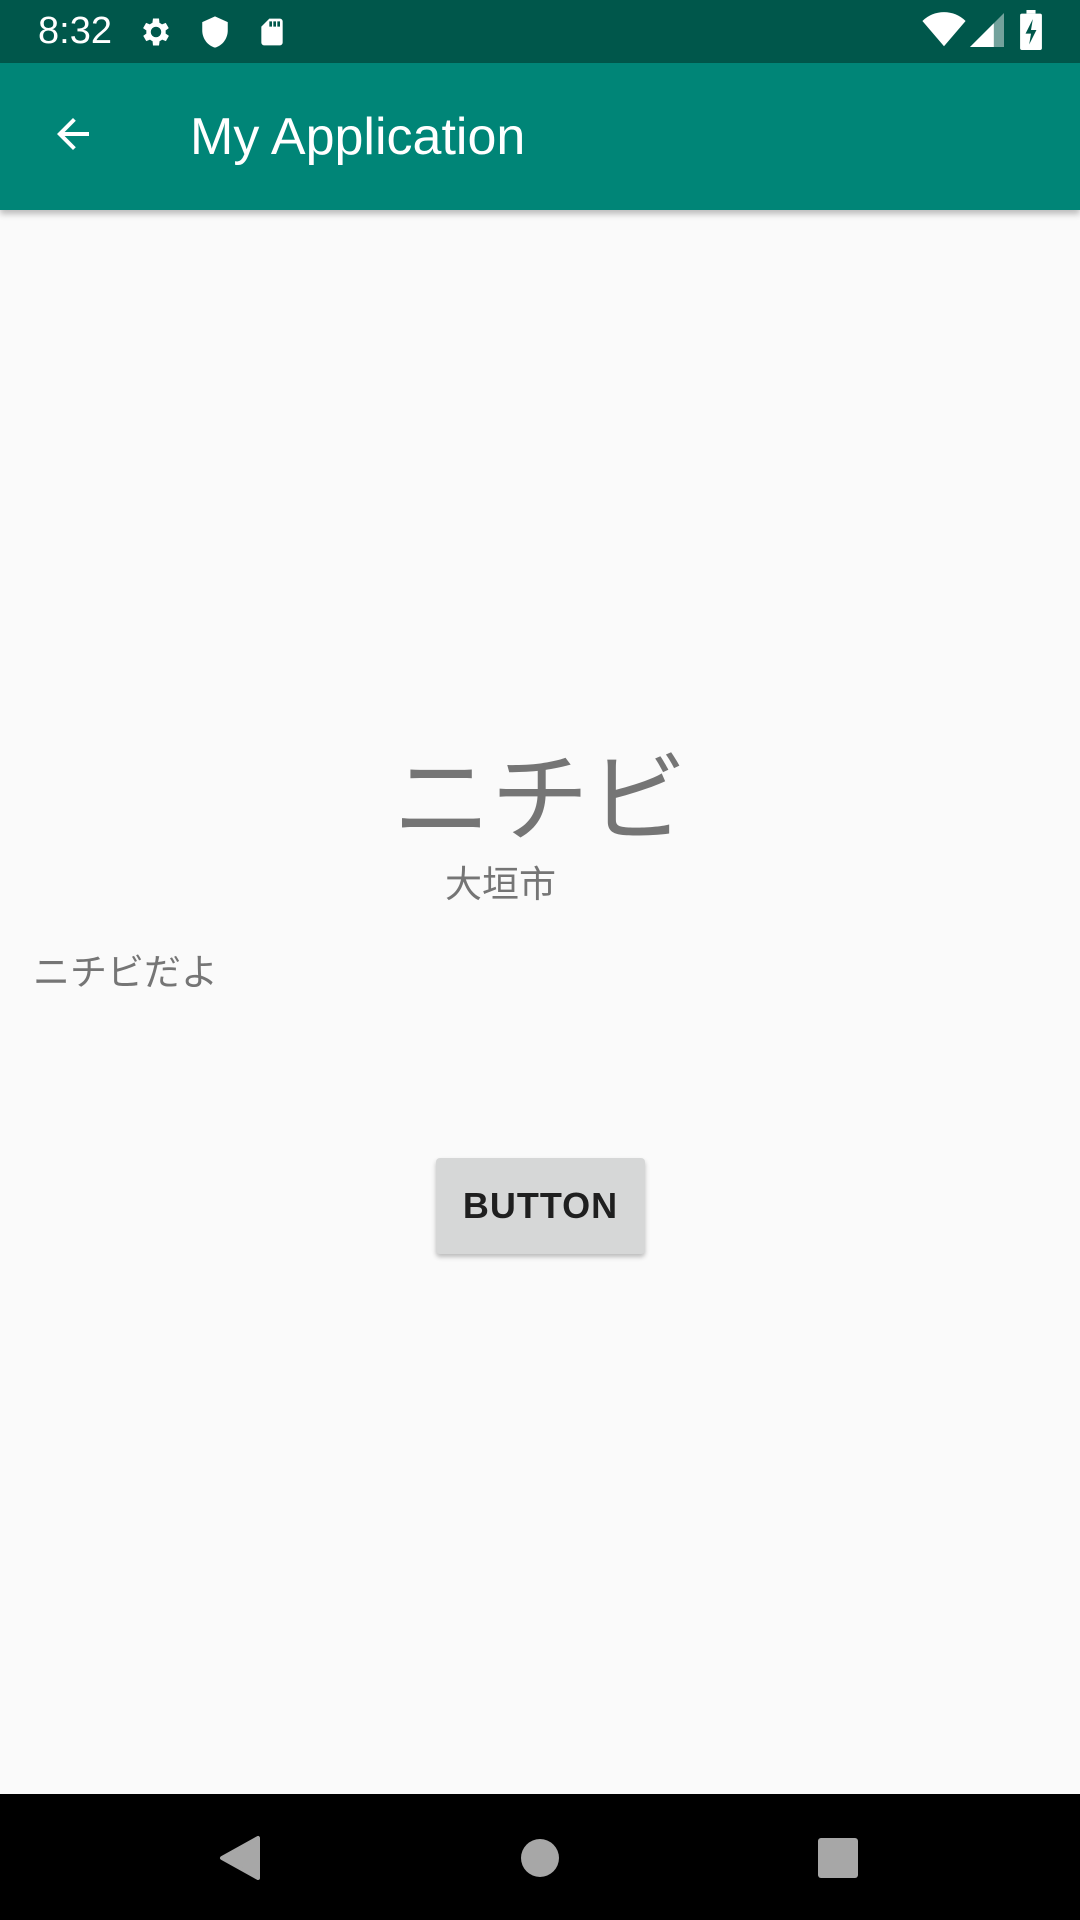 The image size is (1080, 1920). I want to click on shield-icon, so click(215, 34).